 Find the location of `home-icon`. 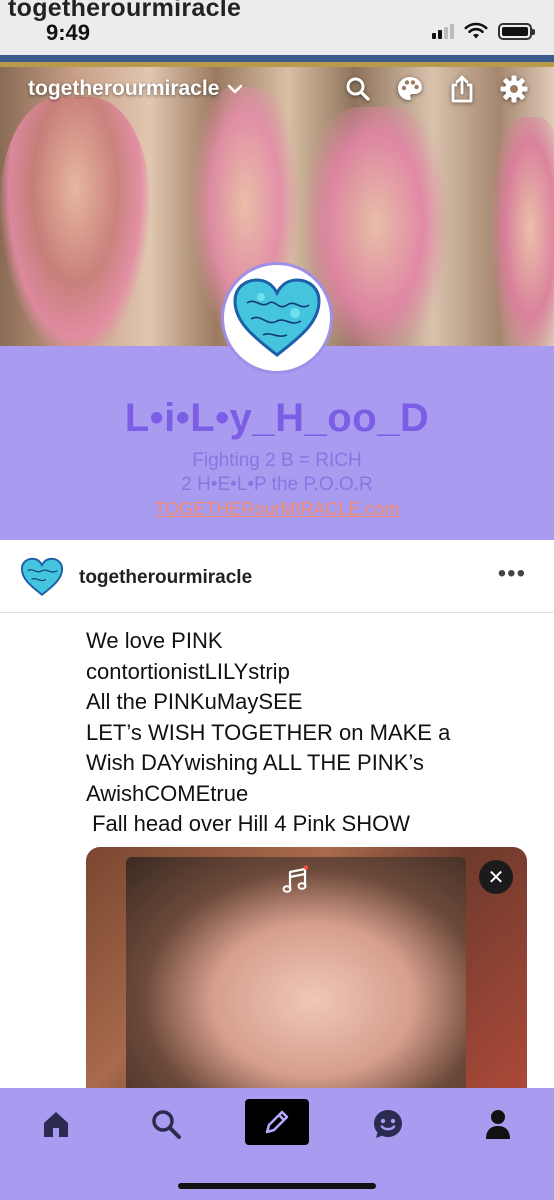

home-icon is located at coordinates (56, 1124).